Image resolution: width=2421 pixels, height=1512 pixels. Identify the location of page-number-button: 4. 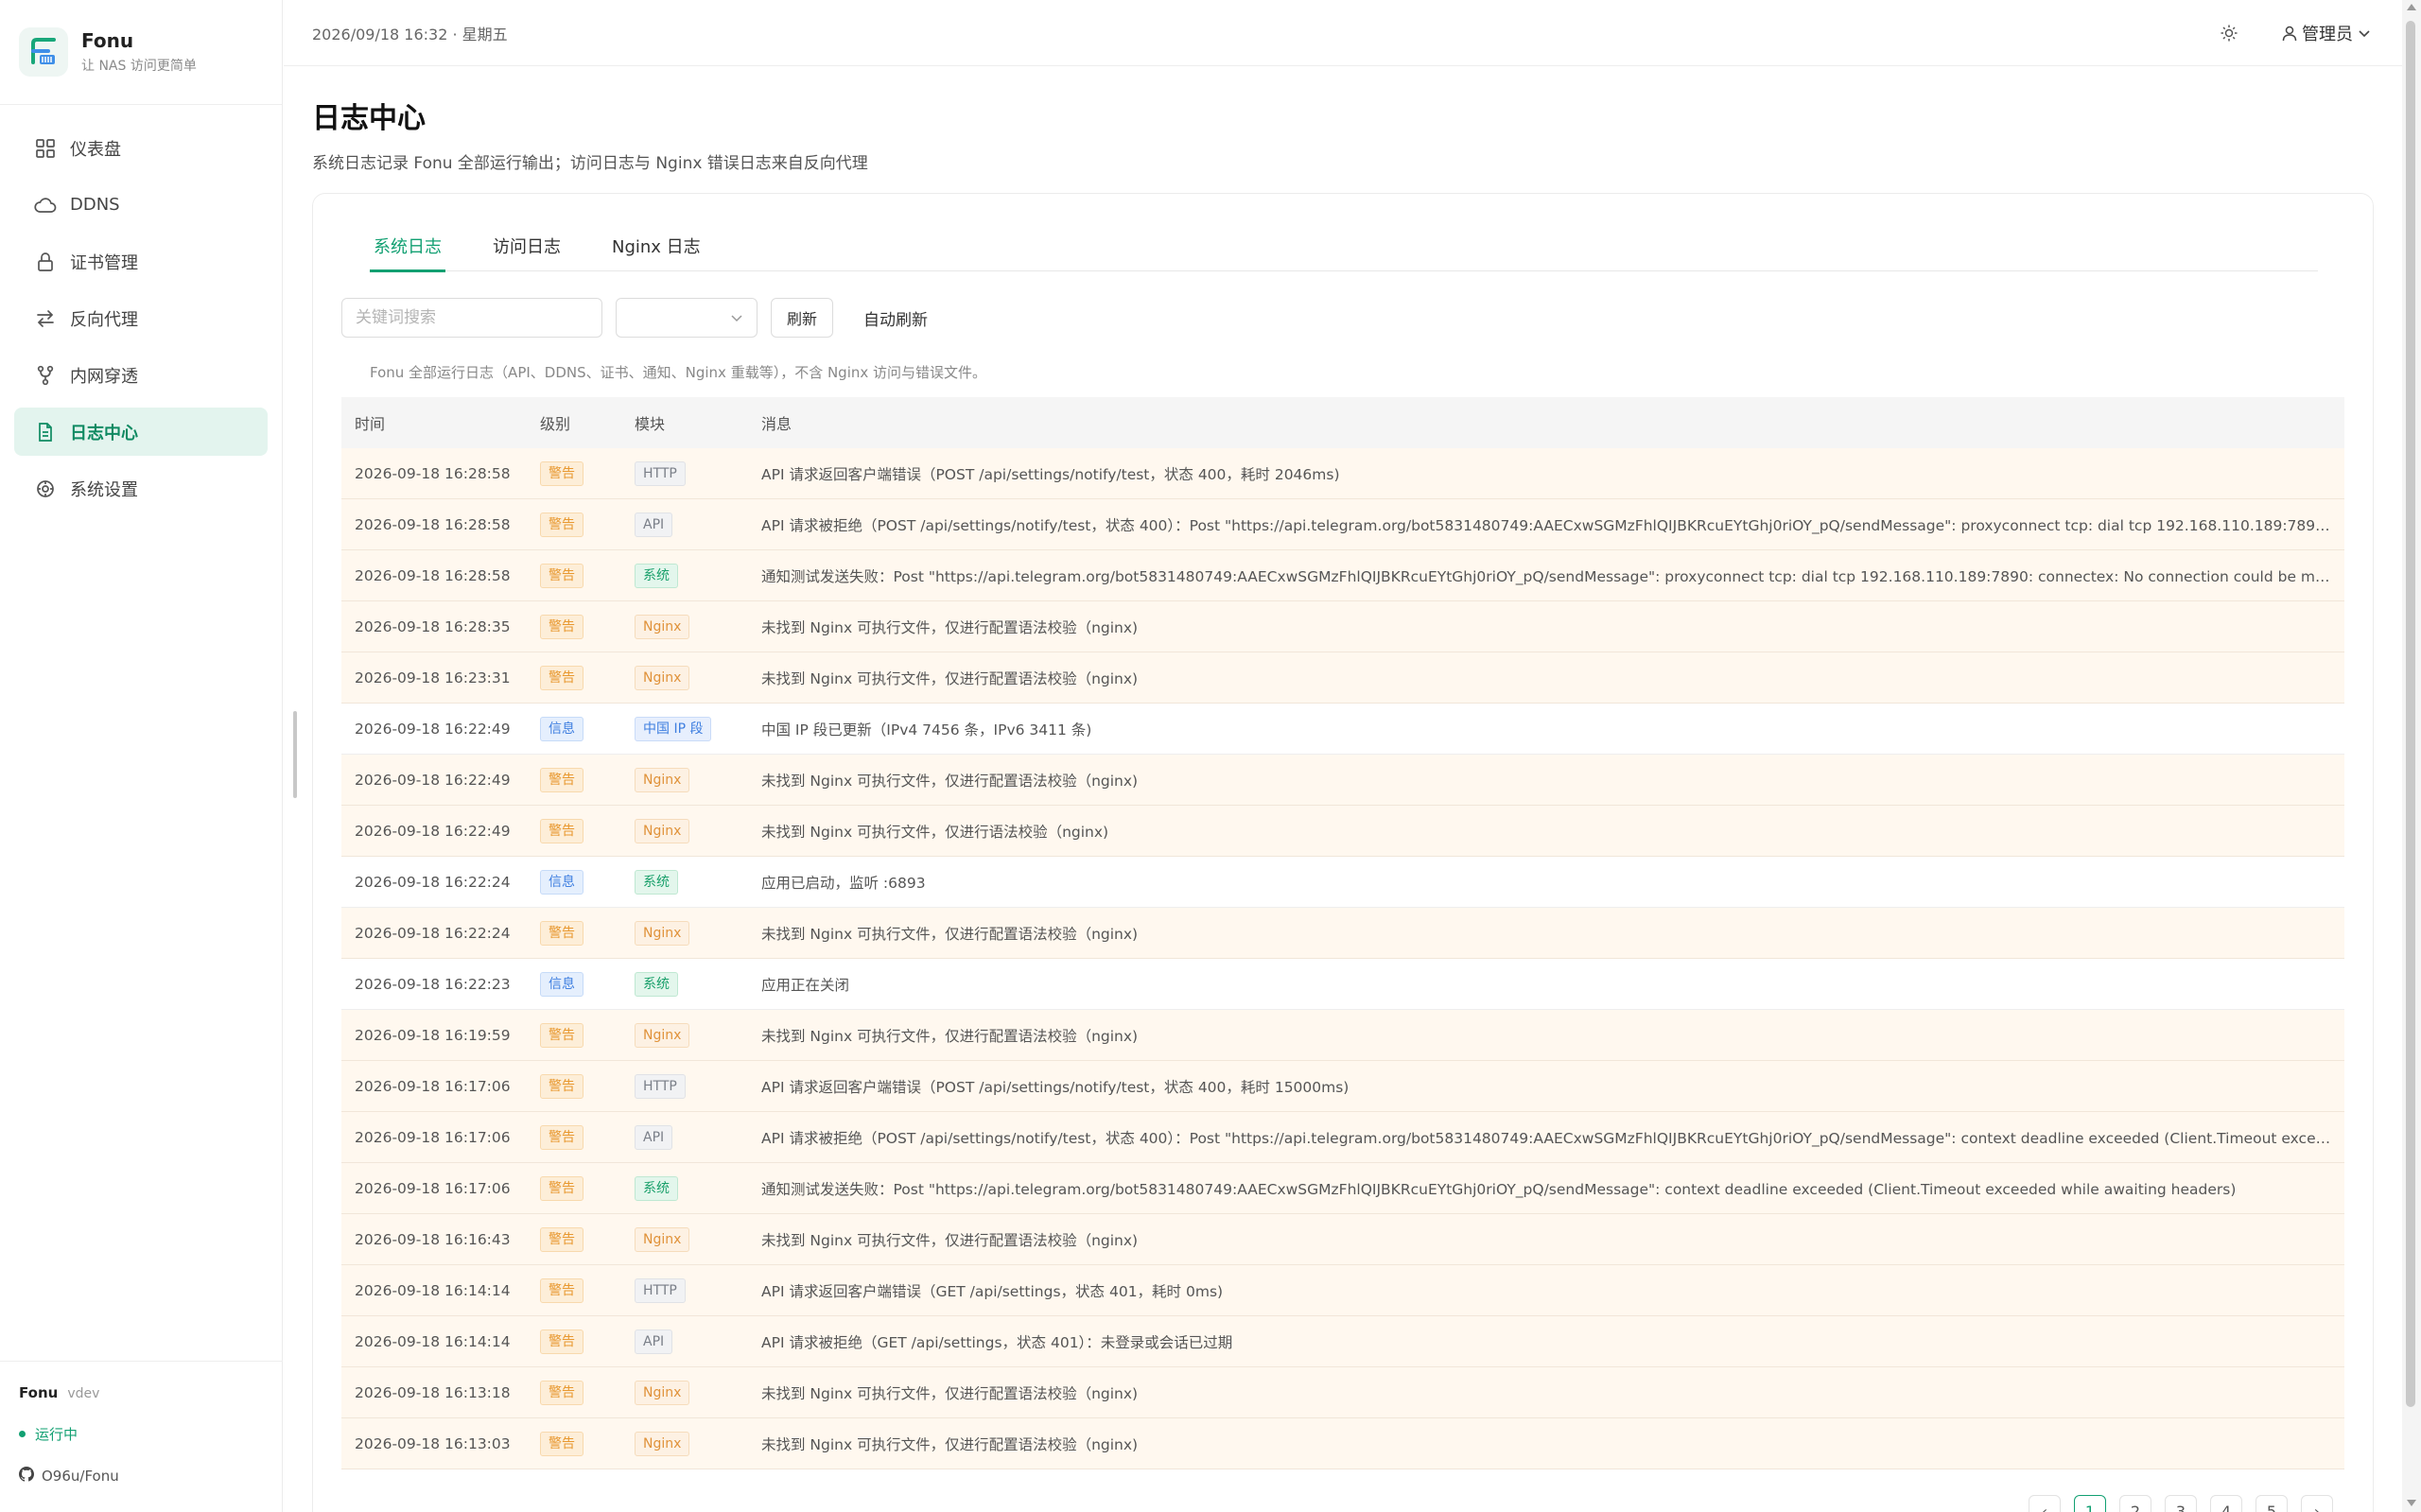
(2226, 1503).